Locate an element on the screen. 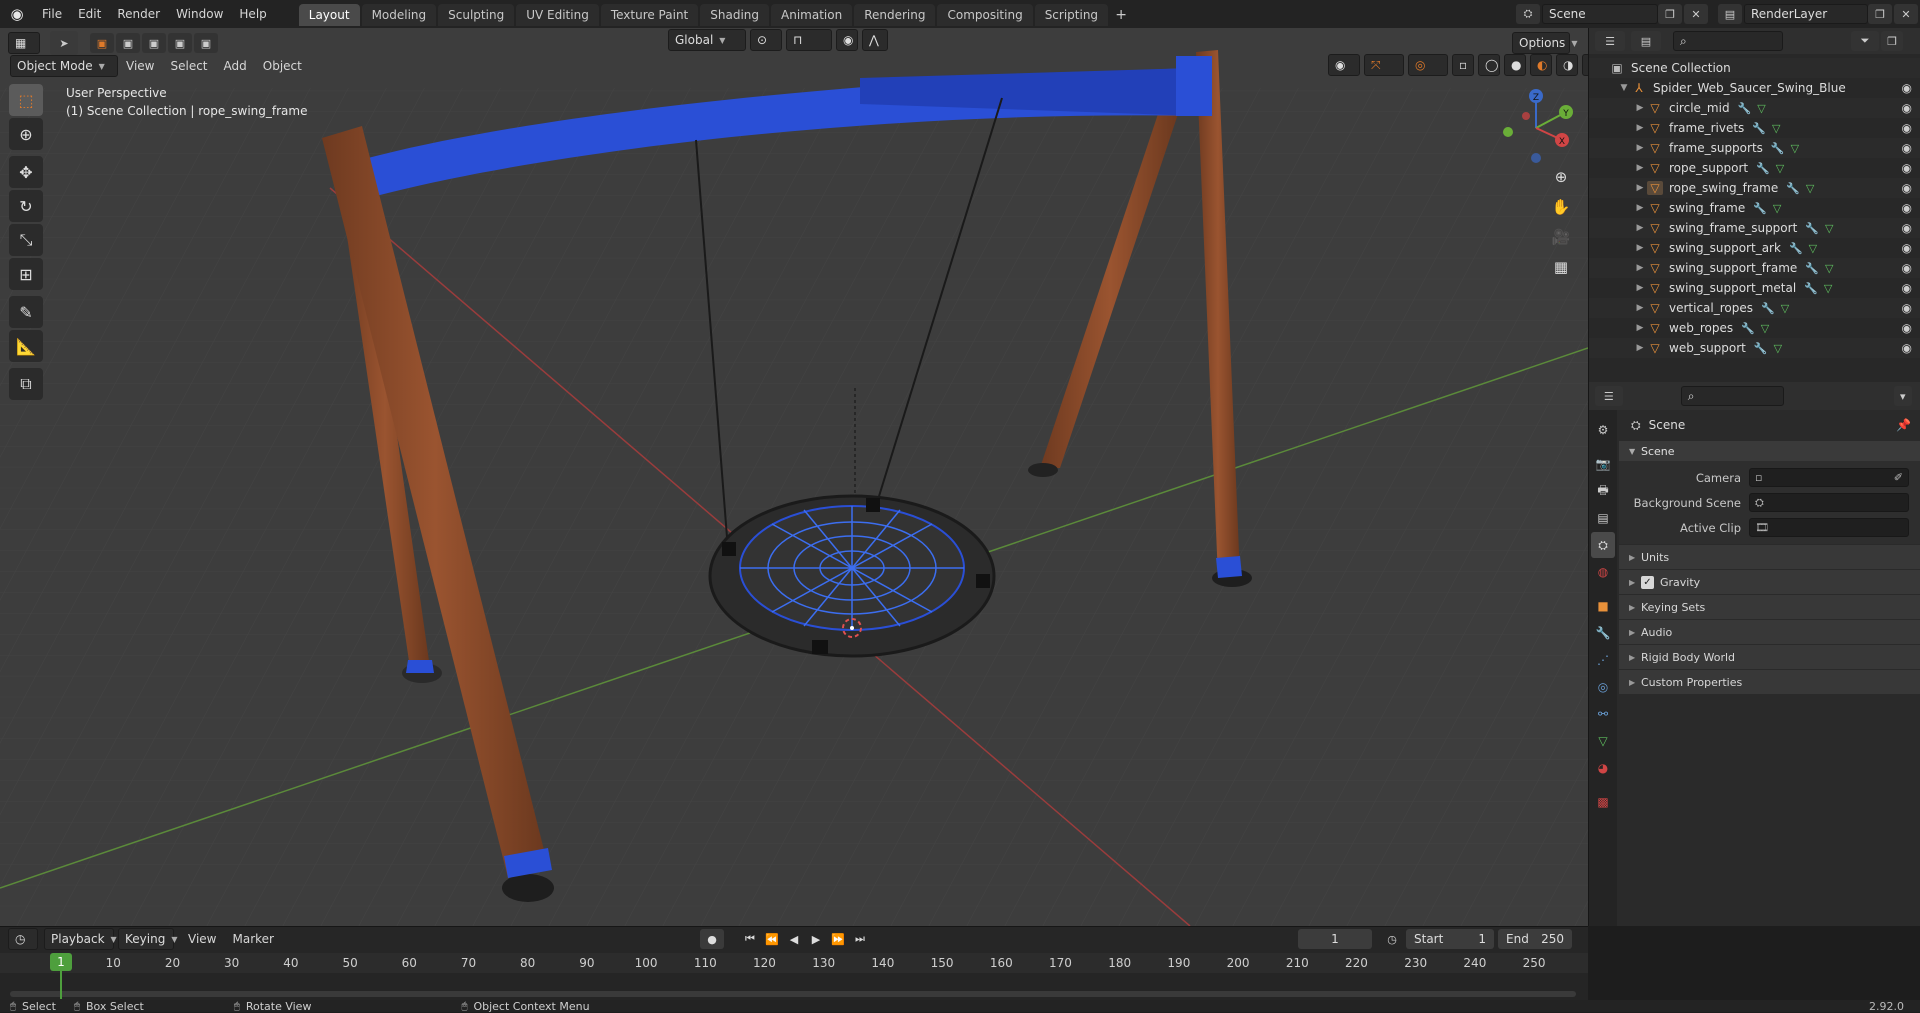 Image resolution: width=1920 pixels, height=1013 pixels. scene-tab-icon: ⛭ is located at coordinates (1603, 545).